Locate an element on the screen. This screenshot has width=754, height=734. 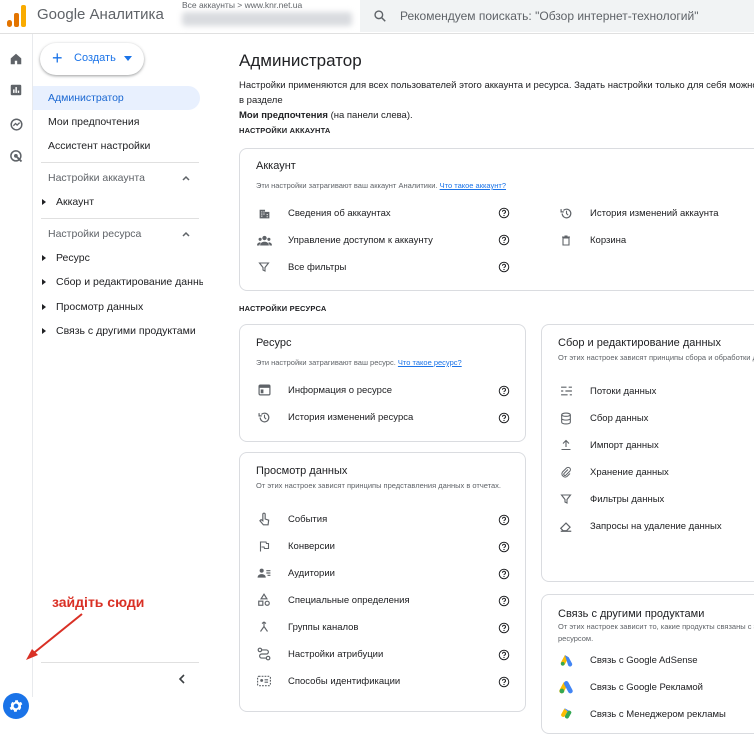
row-ad-manager-link: Связь с Менеджером рекламы is located at coordinates (642, 714).